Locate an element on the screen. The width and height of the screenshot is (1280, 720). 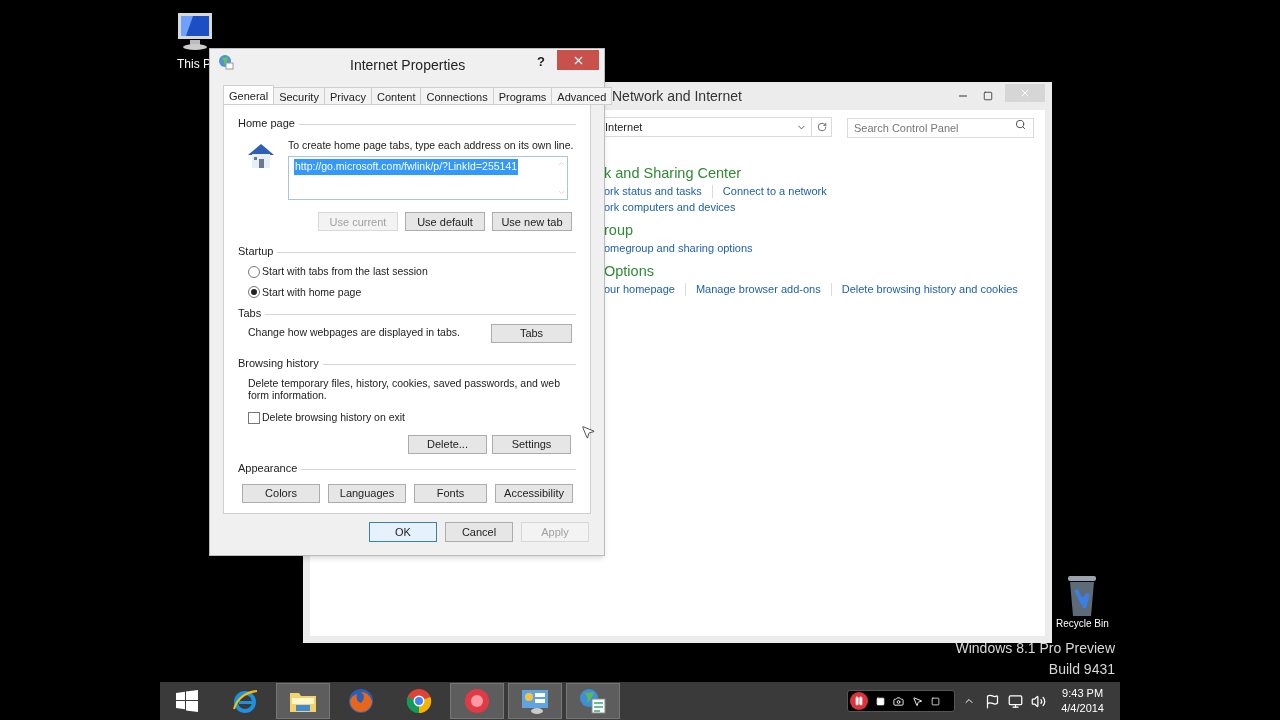
pause-icon is located at coordinates (859, 701).